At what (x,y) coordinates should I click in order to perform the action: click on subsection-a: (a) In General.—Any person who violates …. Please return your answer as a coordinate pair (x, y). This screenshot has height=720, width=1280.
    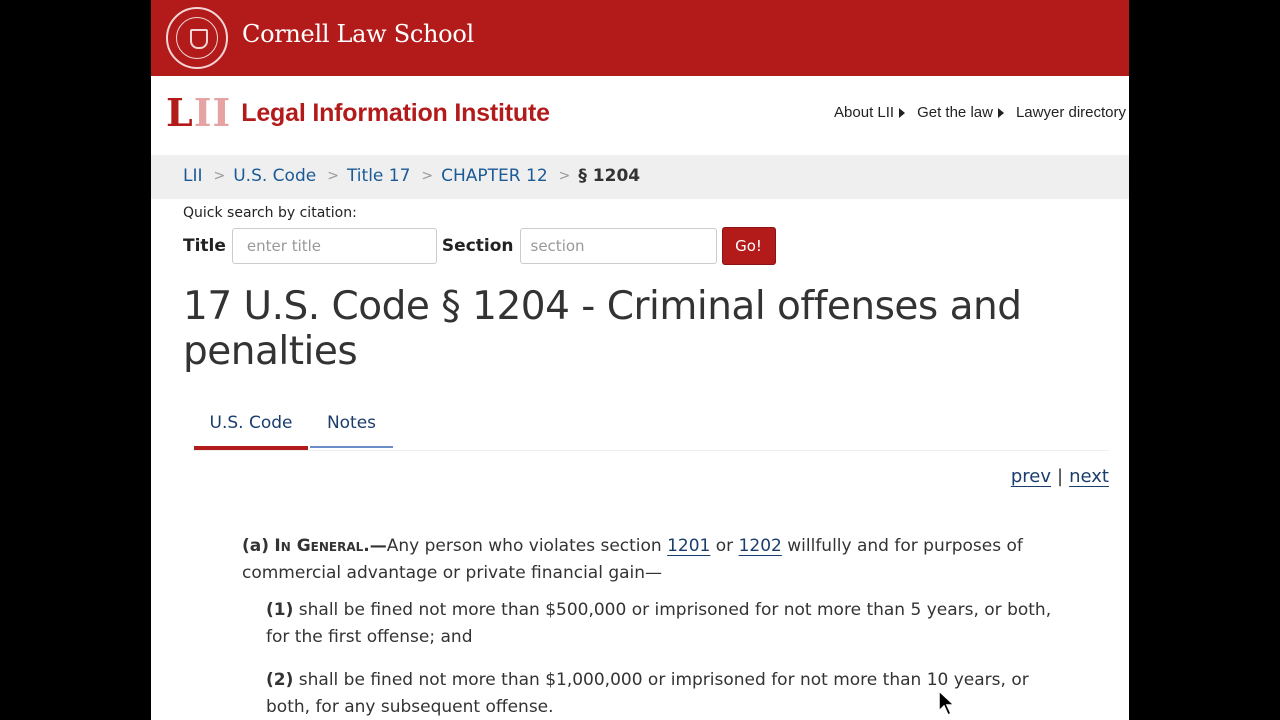
    Looking at the image, I should click on (632, 559).